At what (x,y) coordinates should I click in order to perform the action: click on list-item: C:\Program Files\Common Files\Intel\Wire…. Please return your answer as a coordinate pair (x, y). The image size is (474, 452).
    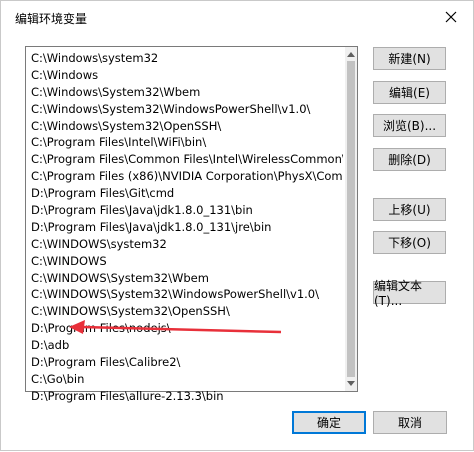
    Looking at the image, I should click on (185, 159).